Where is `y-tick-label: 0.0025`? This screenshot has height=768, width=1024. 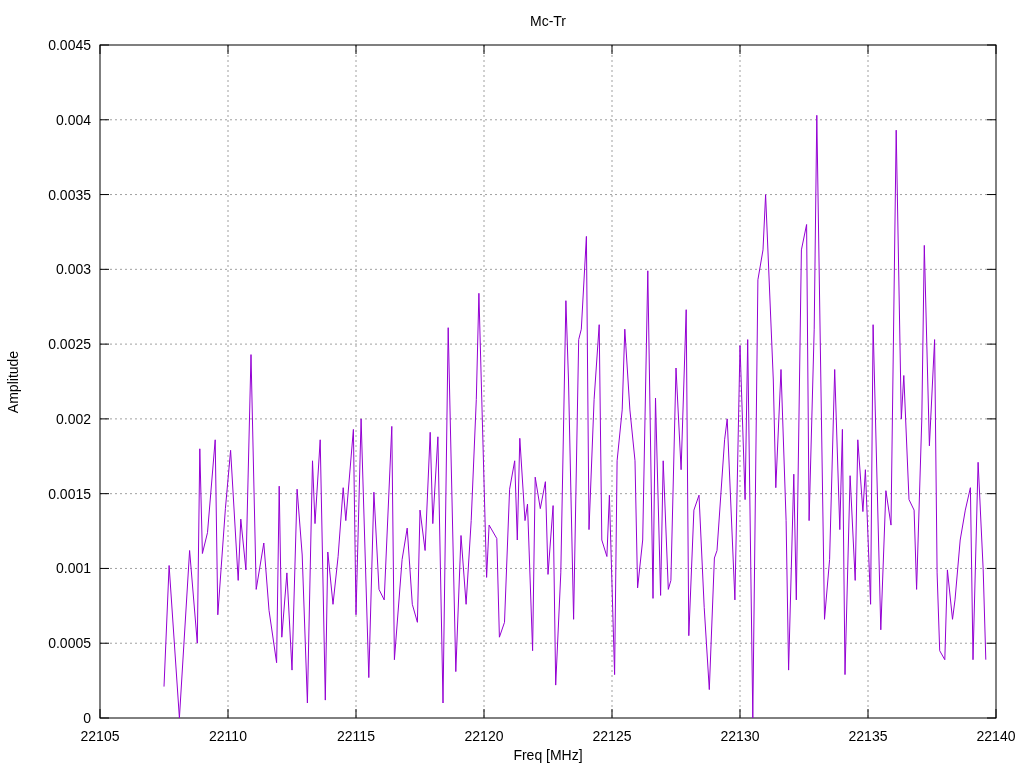 y-tick-label: 0.0025 is located at coordinates (69, 344).